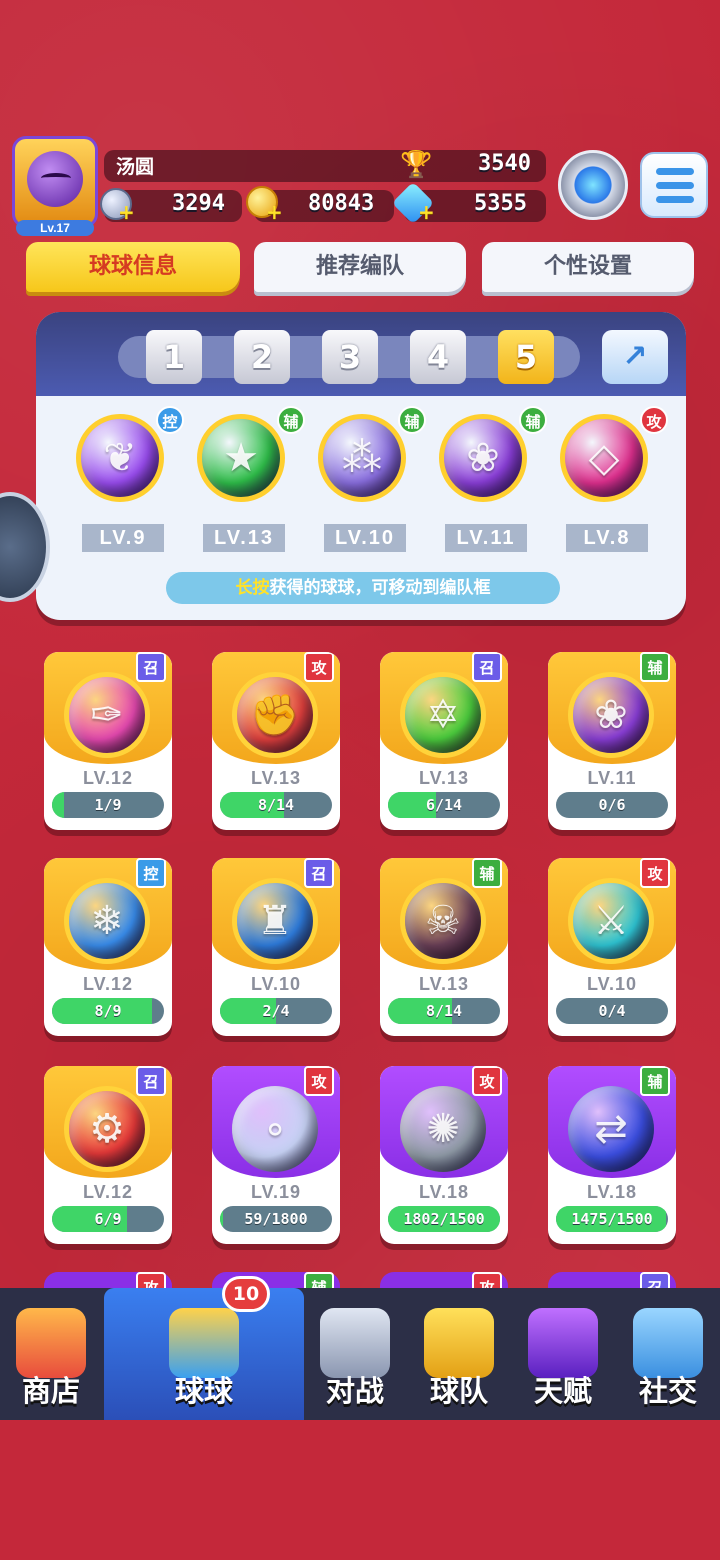 The width and height of the screenshot is (720, 1560). Describe the element at coordinates (635, 357) in the screenshot. I see `share-button: ↗` at that location.